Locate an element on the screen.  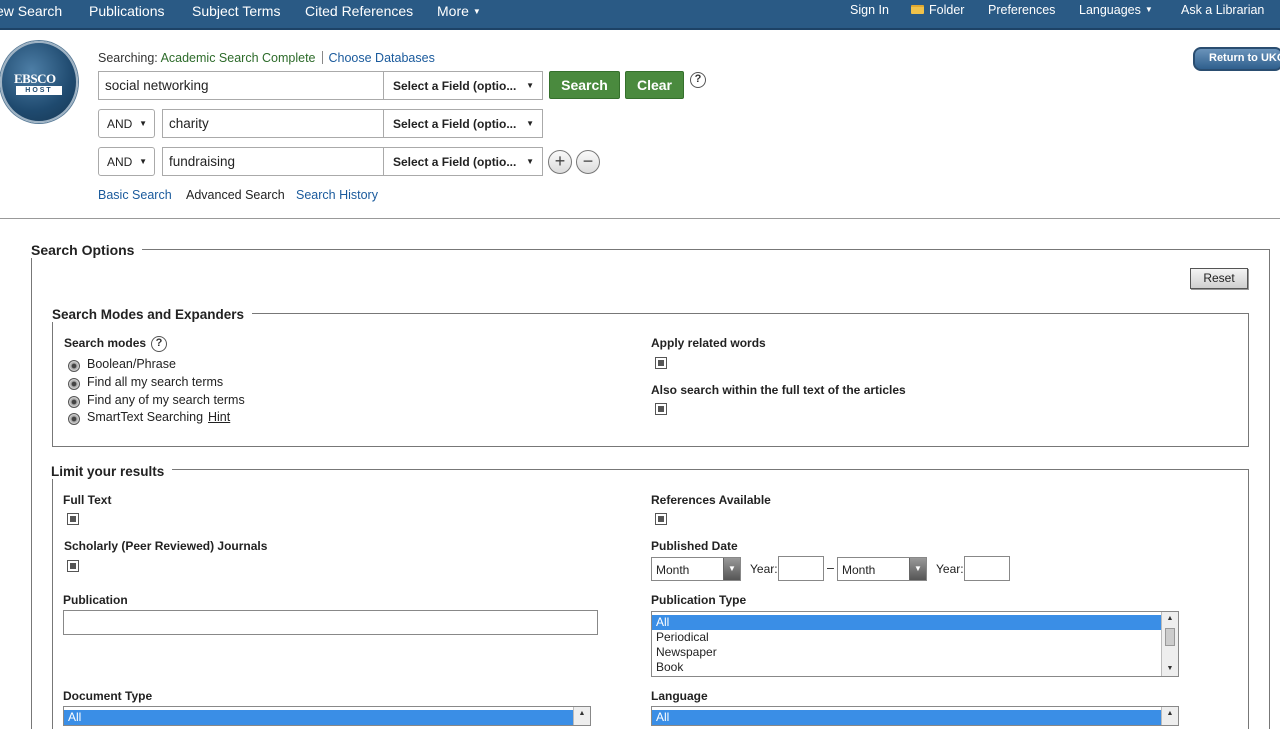
field-select-1: Select a Field (optio... ▼ is located at coordinates (463, 85).